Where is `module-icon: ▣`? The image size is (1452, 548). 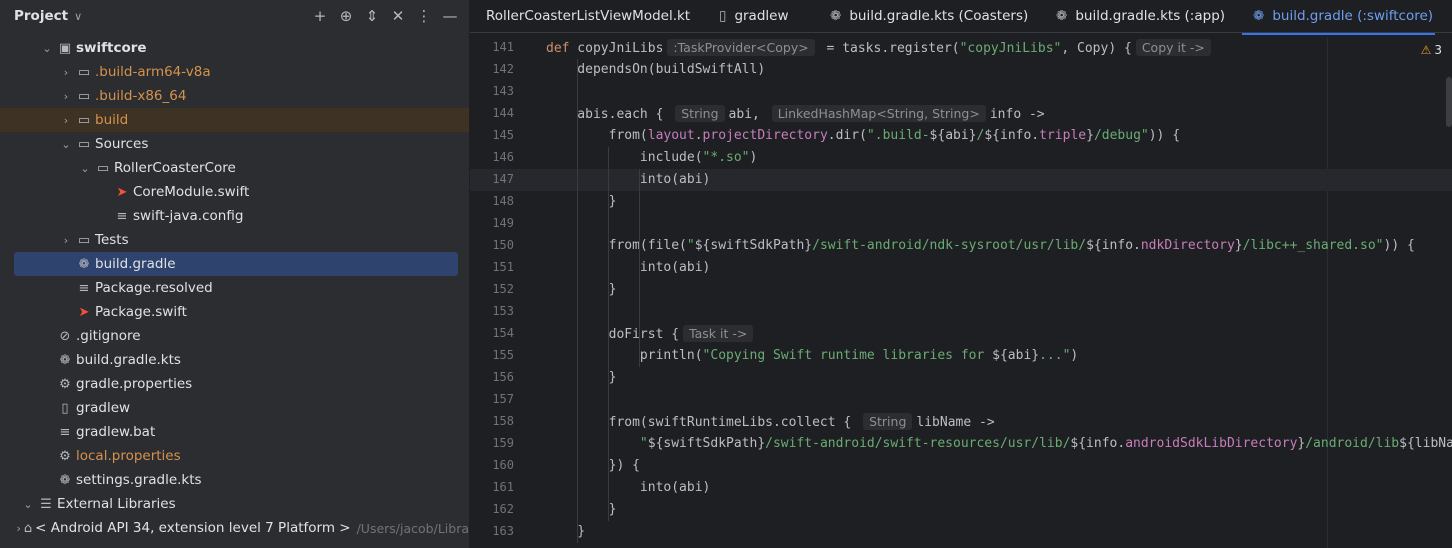 module-icon: ▣ is located at coordinates (65, 48).